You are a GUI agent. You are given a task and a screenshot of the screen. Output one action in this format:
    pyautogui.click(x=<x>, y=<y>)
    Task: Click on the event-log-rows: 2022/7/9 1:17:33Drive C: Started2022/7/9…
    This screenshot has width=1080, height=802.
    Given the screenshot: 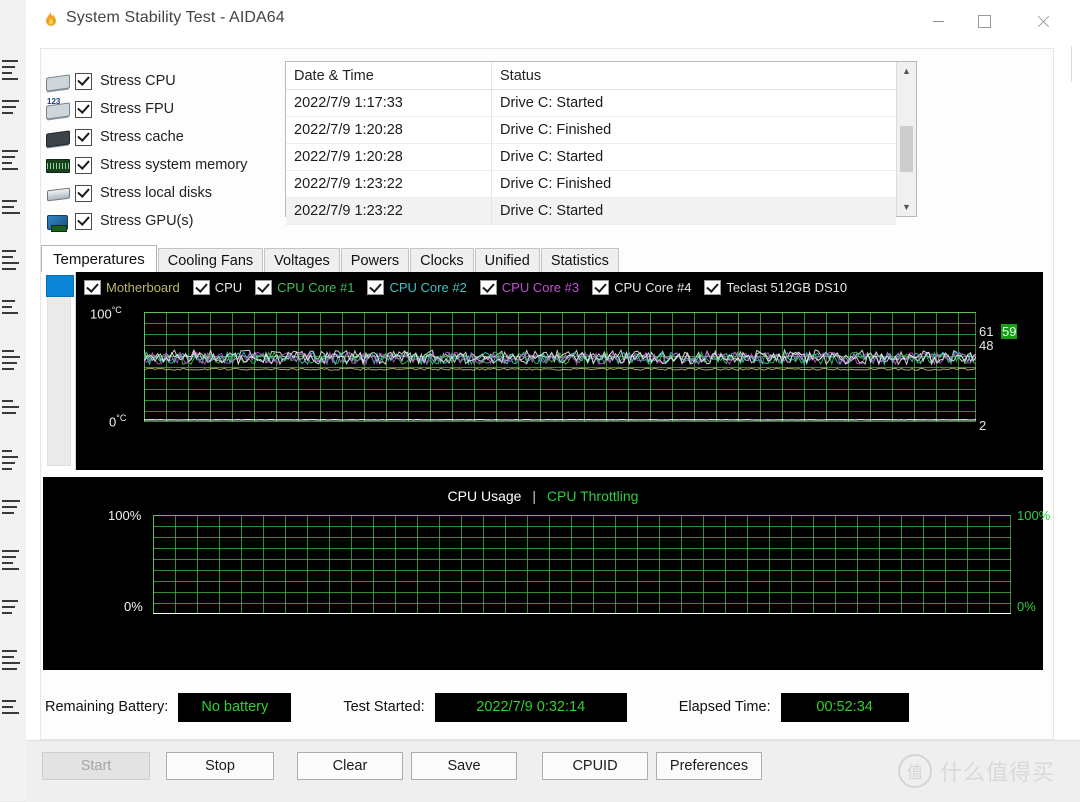 What is the action you would take?
    pyautogui.click(x=591, y=157)
    